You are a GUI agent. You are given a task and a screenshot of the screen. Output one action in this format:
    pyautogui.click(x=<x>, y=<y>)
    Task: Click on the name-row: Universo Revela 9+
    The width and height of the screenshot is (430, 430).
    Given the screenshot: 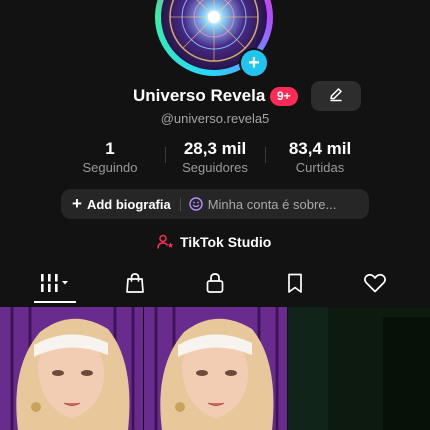 What is the action you would take?
    pyautogui.click(x=215, y=96)
    